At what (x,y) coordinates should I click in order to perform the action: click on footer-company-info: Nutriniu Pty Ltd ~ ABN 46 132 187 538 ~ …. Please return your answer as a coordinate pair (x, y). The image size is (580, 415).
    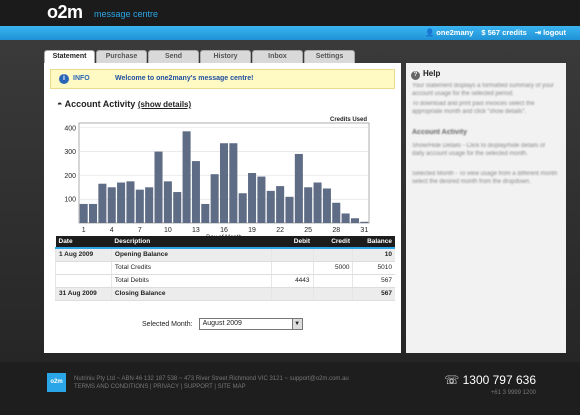
    Looking at the image, I should click on (211, 379).